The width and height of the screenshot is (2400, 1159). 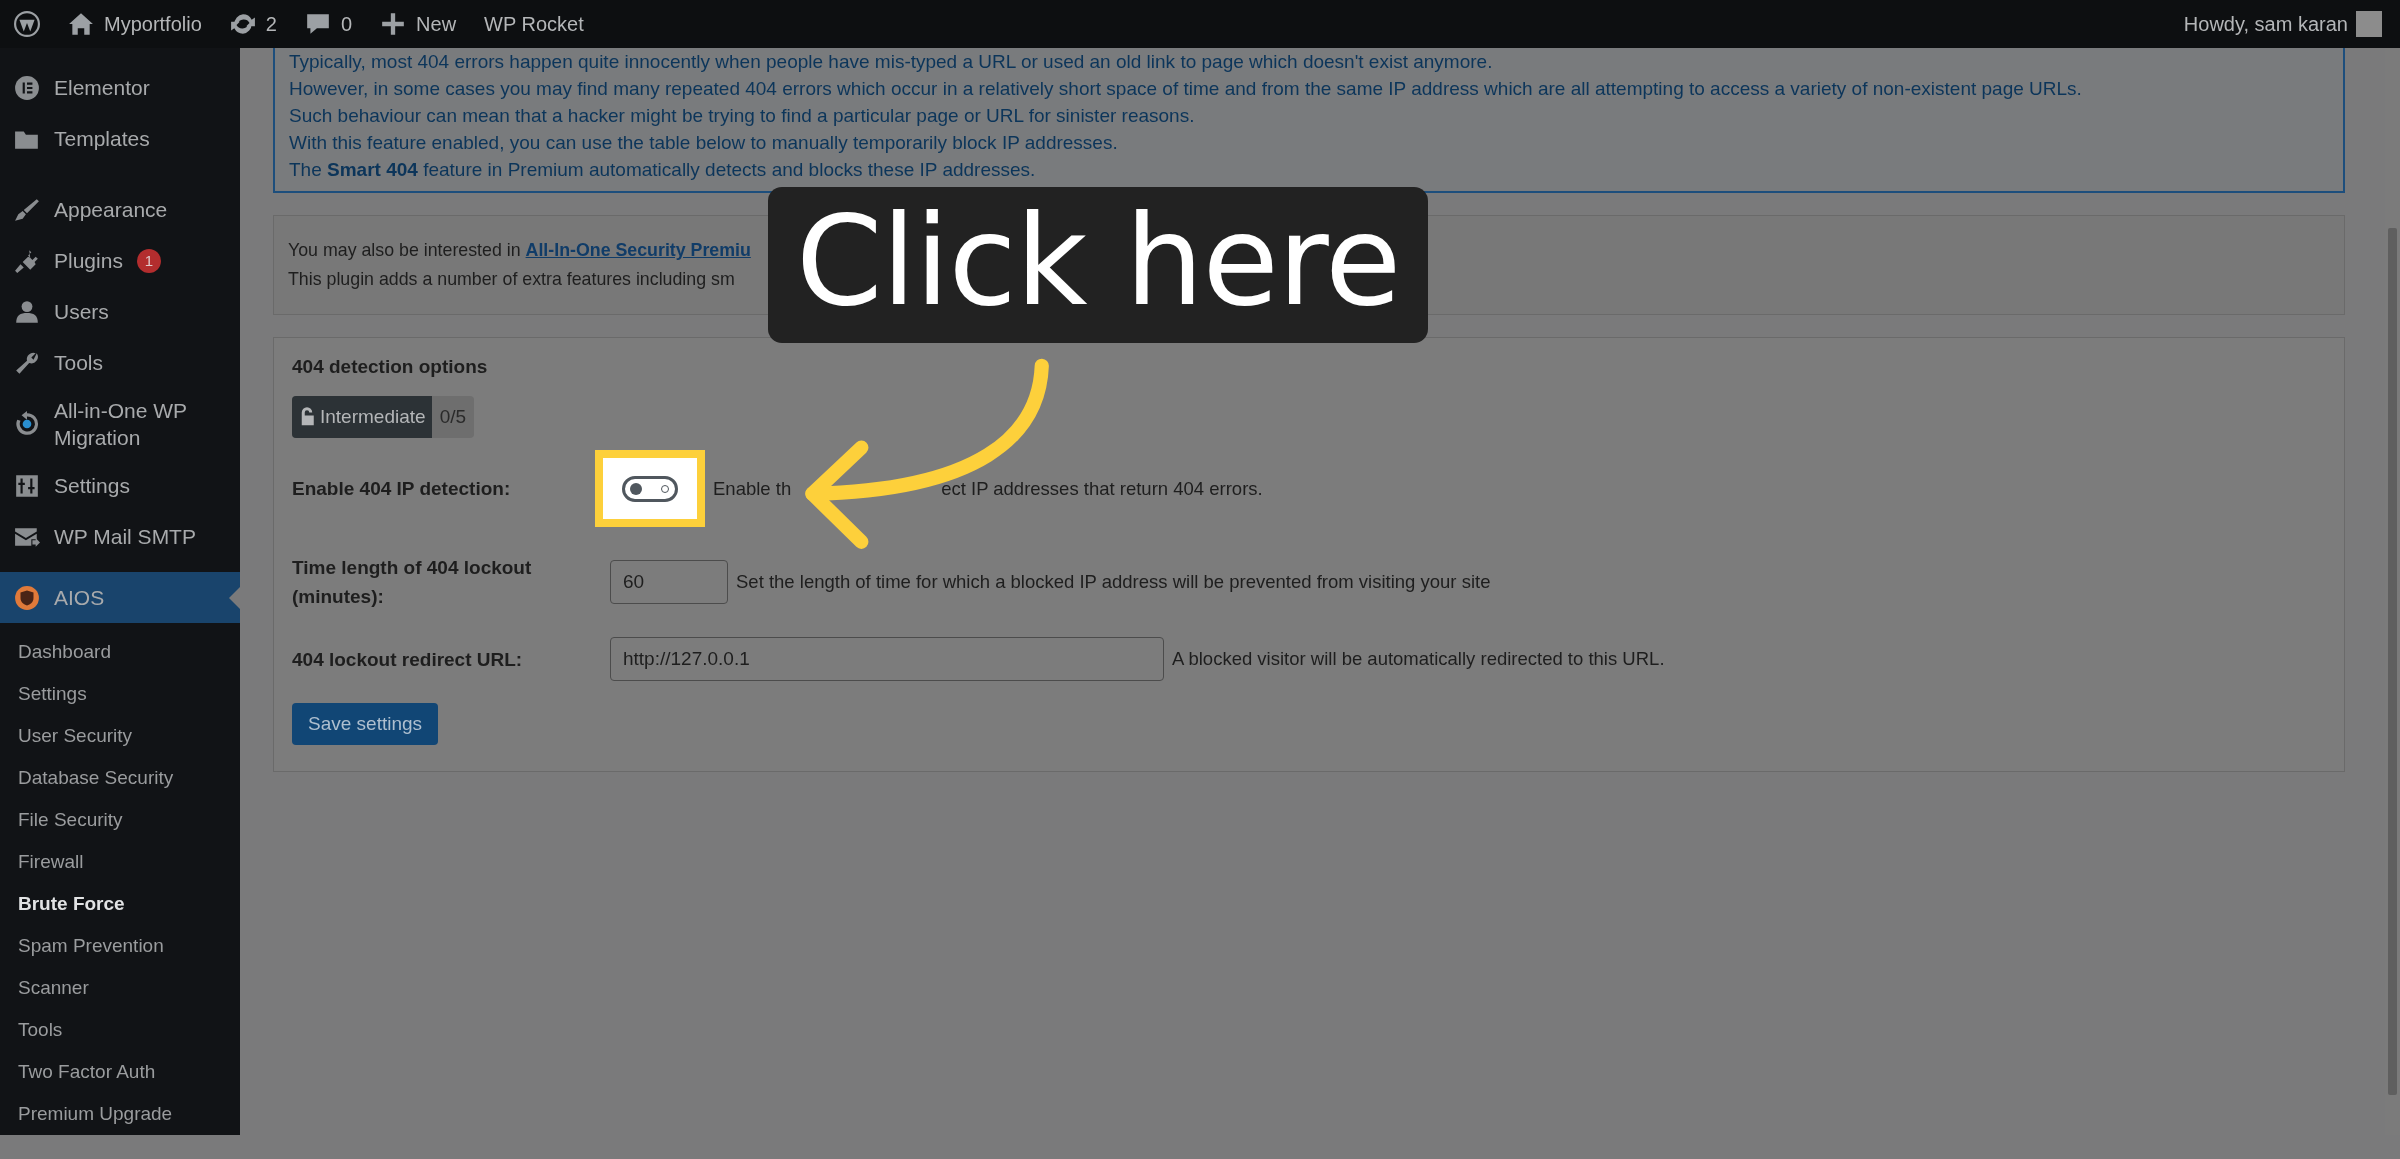 I want to click on info-text: The Smart 404 feature in Premium automatically detects and blocks these IP addresses., so click(x=663, y=170).